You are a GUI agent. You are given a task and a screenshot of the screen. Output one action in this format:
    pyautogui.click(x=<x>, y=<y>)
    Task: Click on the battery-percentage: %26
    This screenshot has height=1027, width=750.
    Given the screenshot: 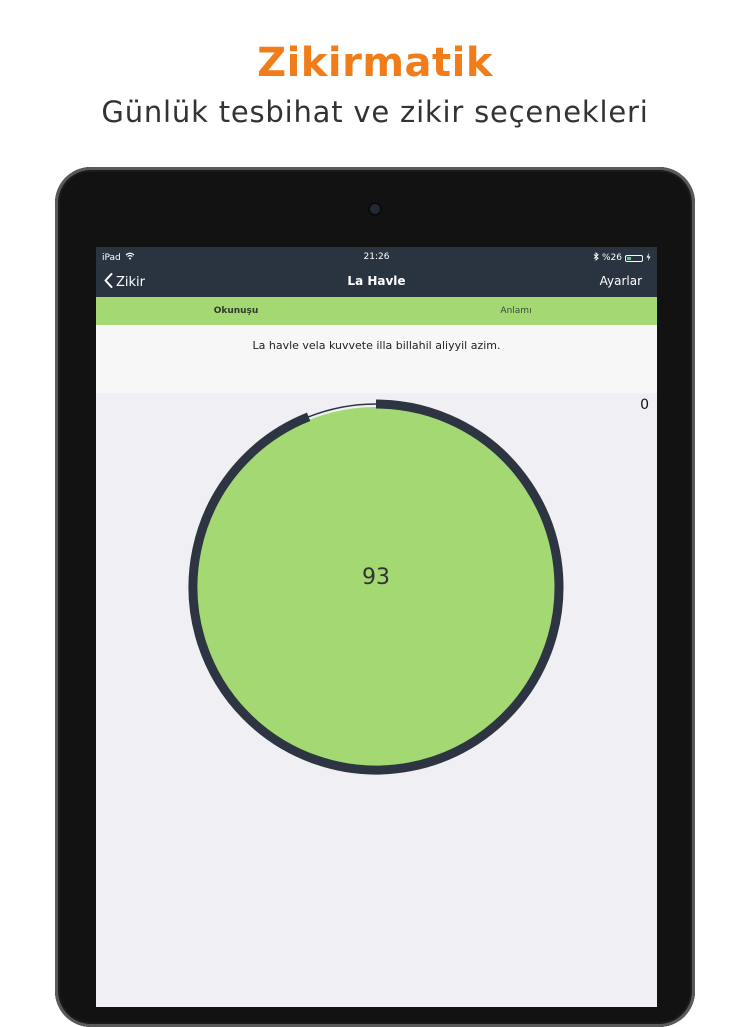 What is the action you would take?
    pyautogui.click(x=611, y=258)
    